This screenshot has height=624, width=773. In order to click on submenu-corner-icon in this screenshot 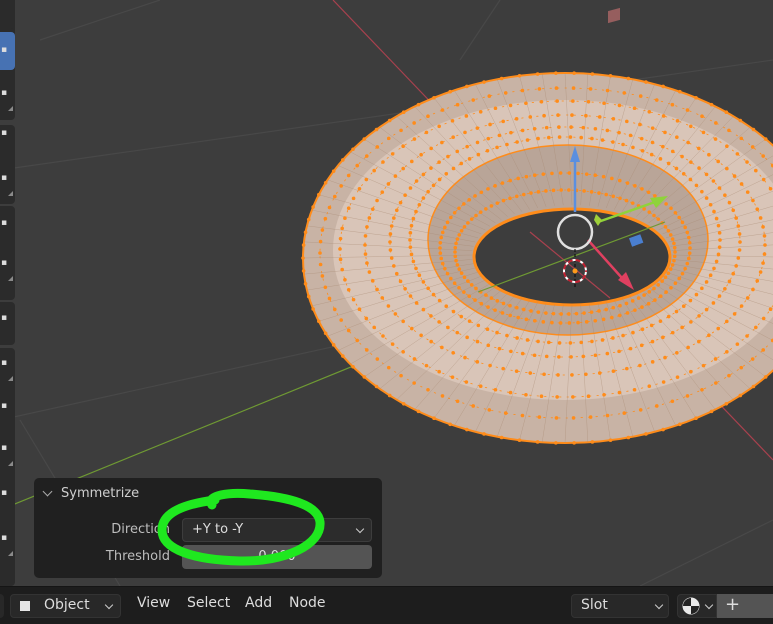, I will do `click(10, 378)`.